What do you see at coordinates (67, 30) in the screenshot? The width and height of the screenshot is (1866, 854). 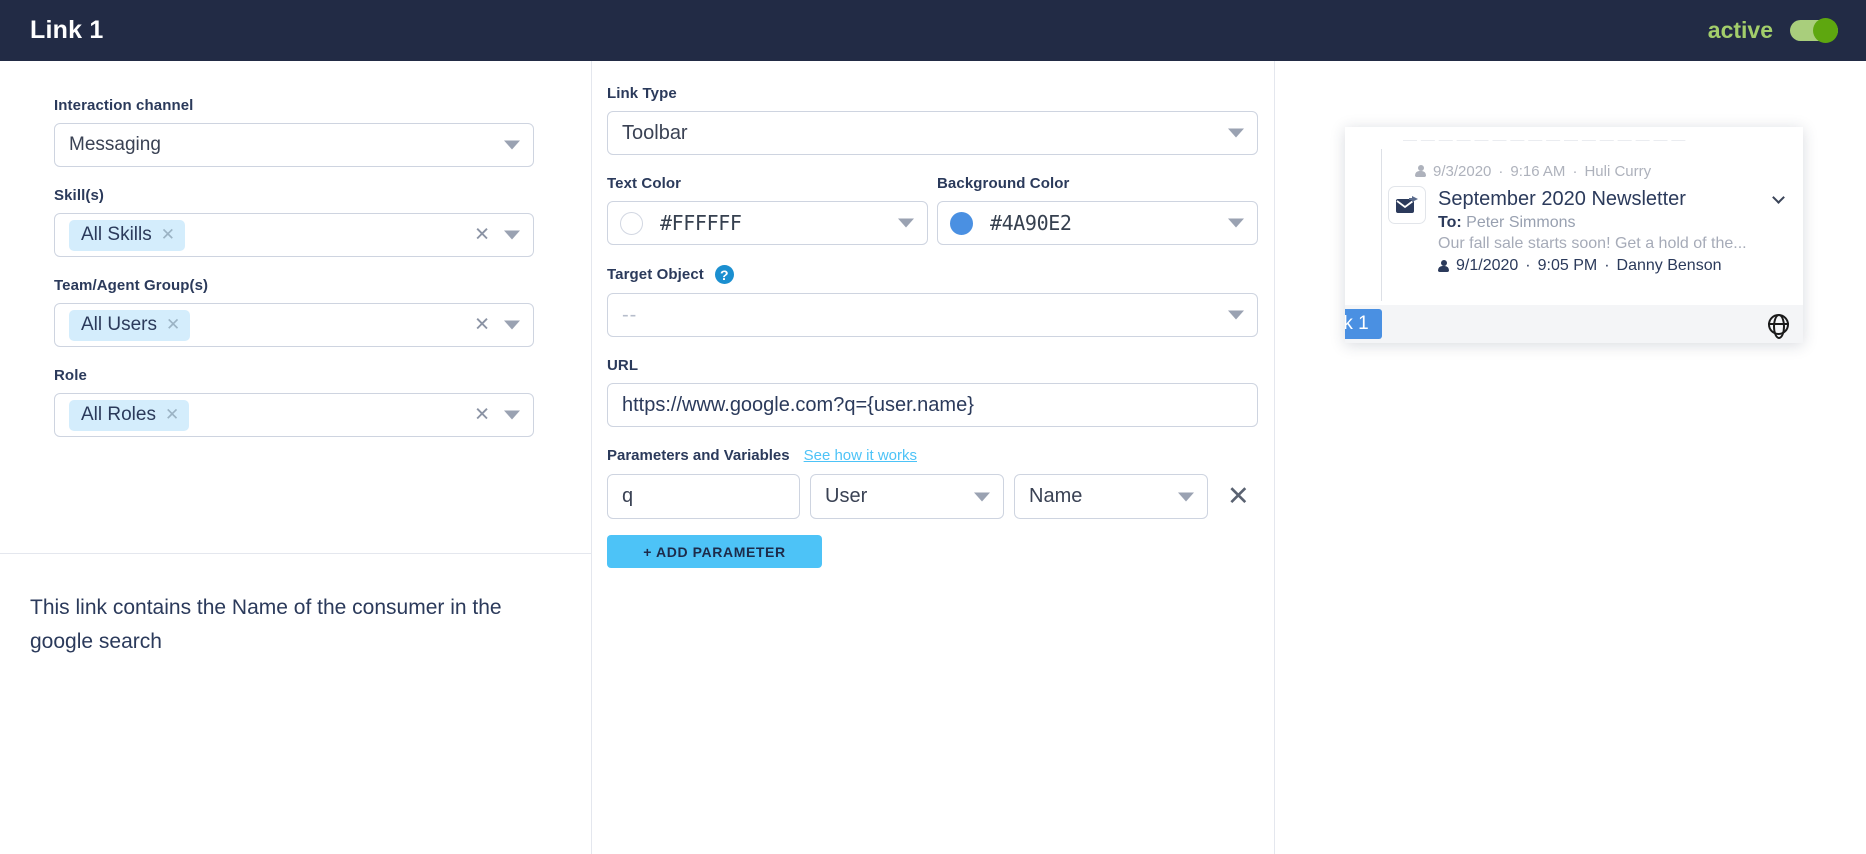 I see `page-title: Link 1` at bounding box center [67, 30].